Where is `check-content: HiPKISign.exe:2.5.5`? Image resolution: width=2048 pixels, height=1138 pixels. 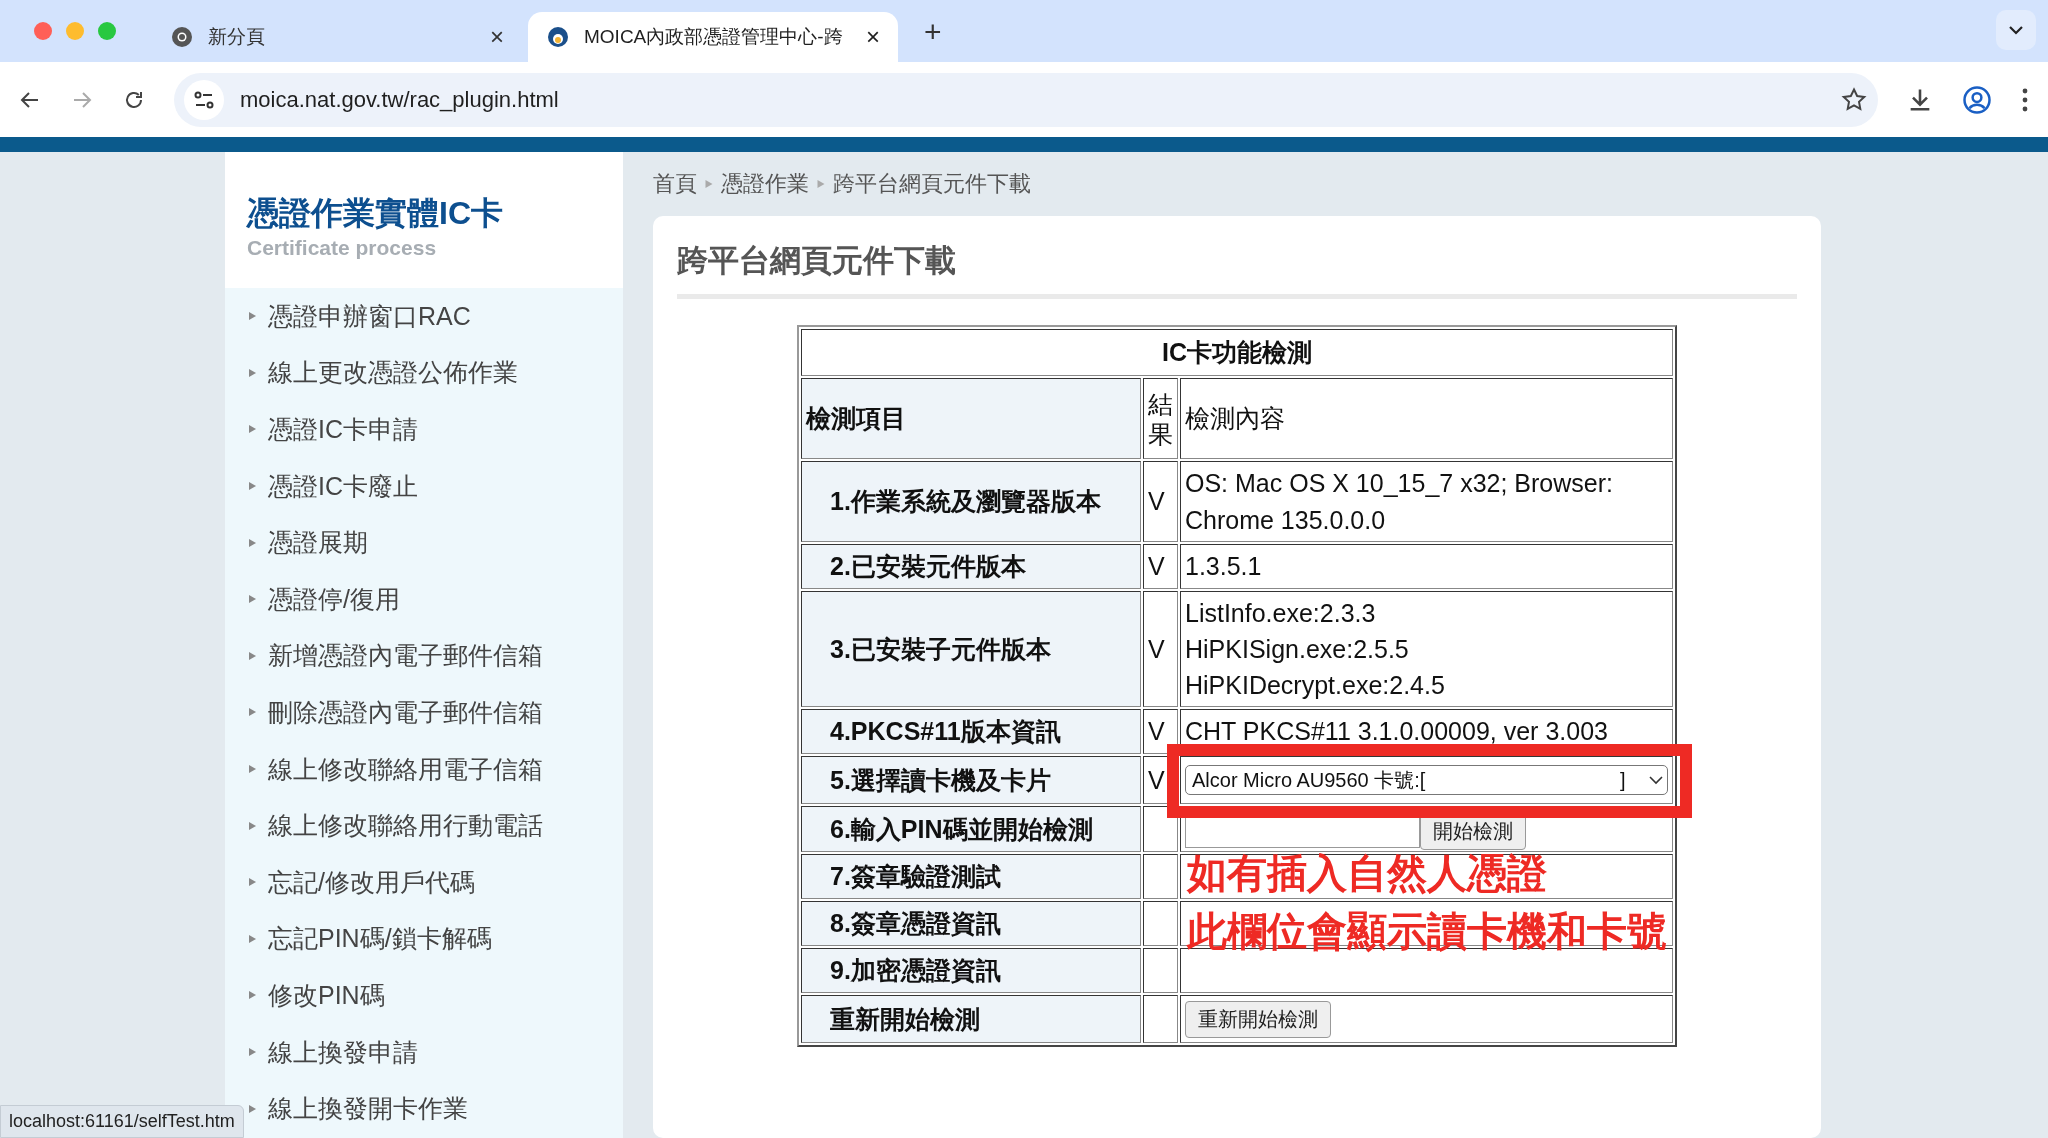 check-content: HiPKISign.exe:2.5.5 is located at coordinates (1297, 649).